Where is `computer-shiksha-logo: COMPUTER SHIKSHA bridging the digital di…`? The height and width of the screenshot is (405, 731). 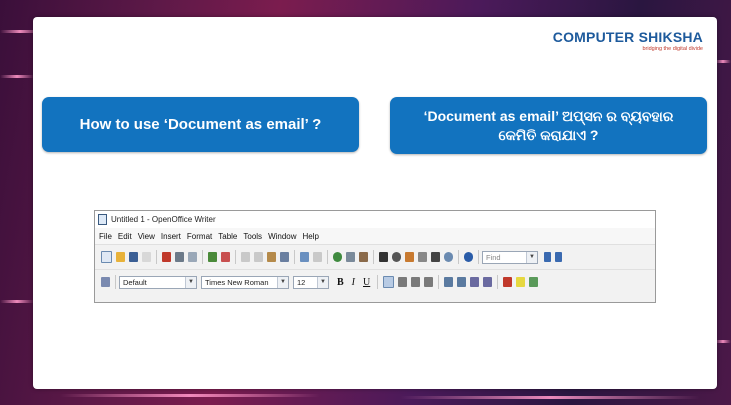
computer-shiksha-logo: COMPUTER SHIKSHA bridging the digital di… is located at coordinates (628, 40).